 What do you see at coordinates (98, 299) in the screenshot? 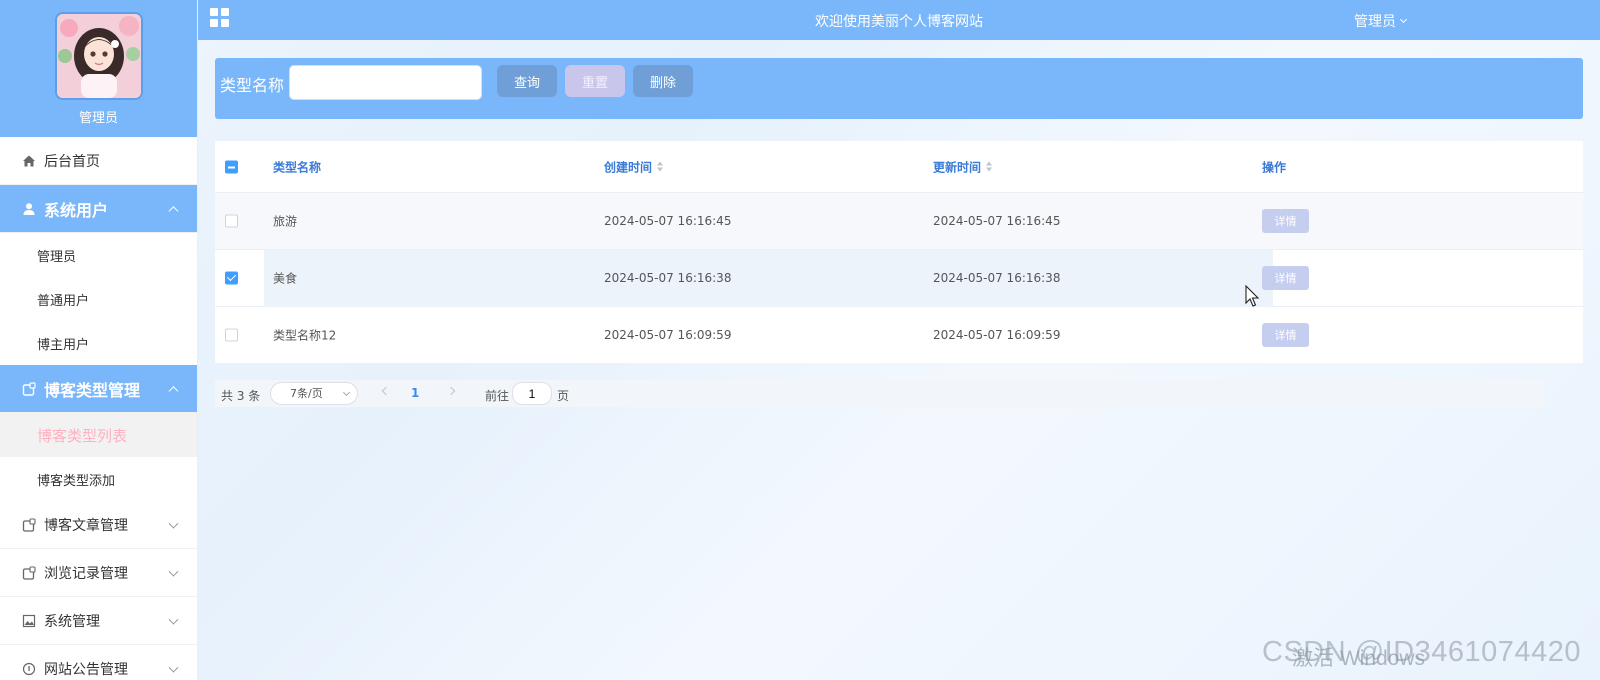
I see `sub-item-normal-user: 普通用户` at bounding box center [98, 299].